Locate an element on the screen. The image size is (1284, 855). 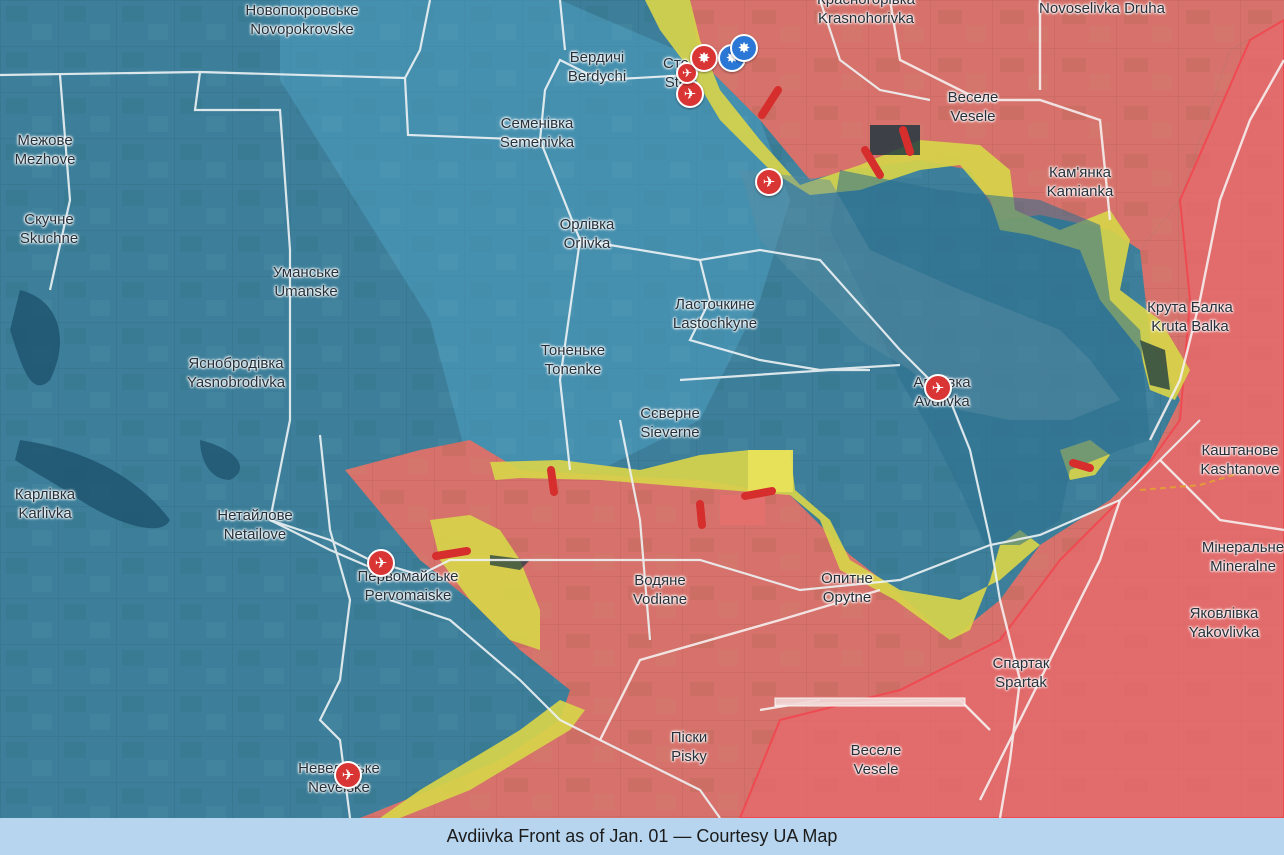
place-name-latin: Spartak is located at coordinates (1021, 682).